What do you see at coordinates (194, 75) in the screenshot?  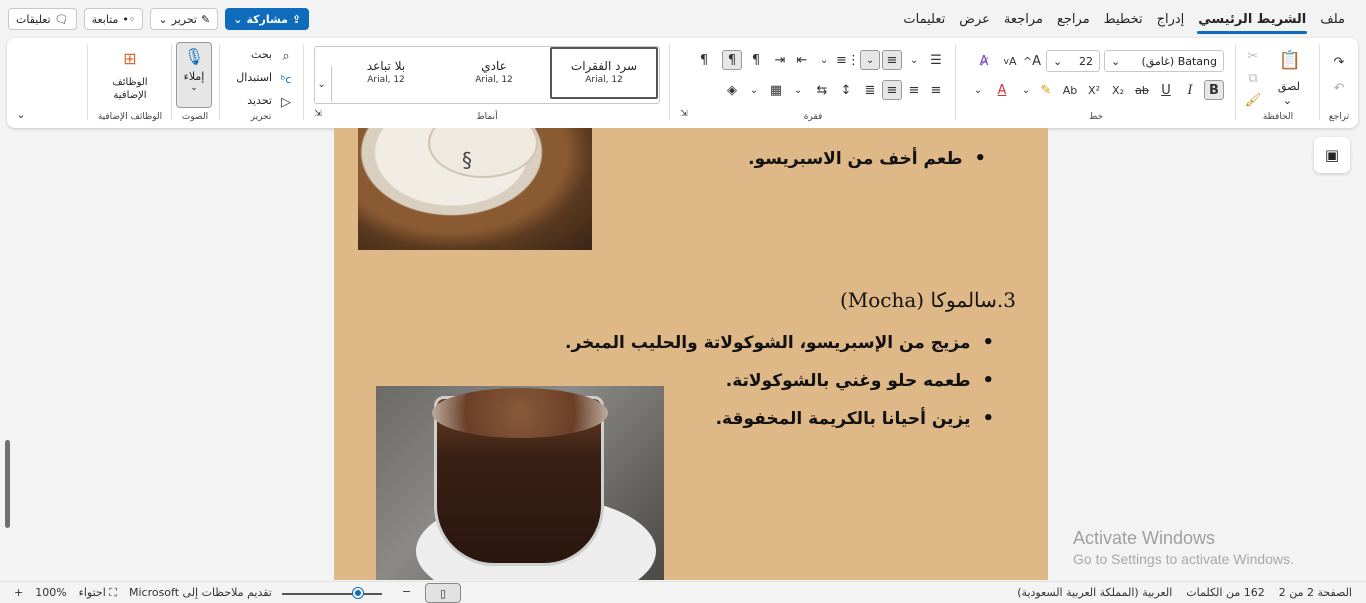 I see `dictate-button: 🎙 إملاء ⌄` at bounding box center [194, 75].